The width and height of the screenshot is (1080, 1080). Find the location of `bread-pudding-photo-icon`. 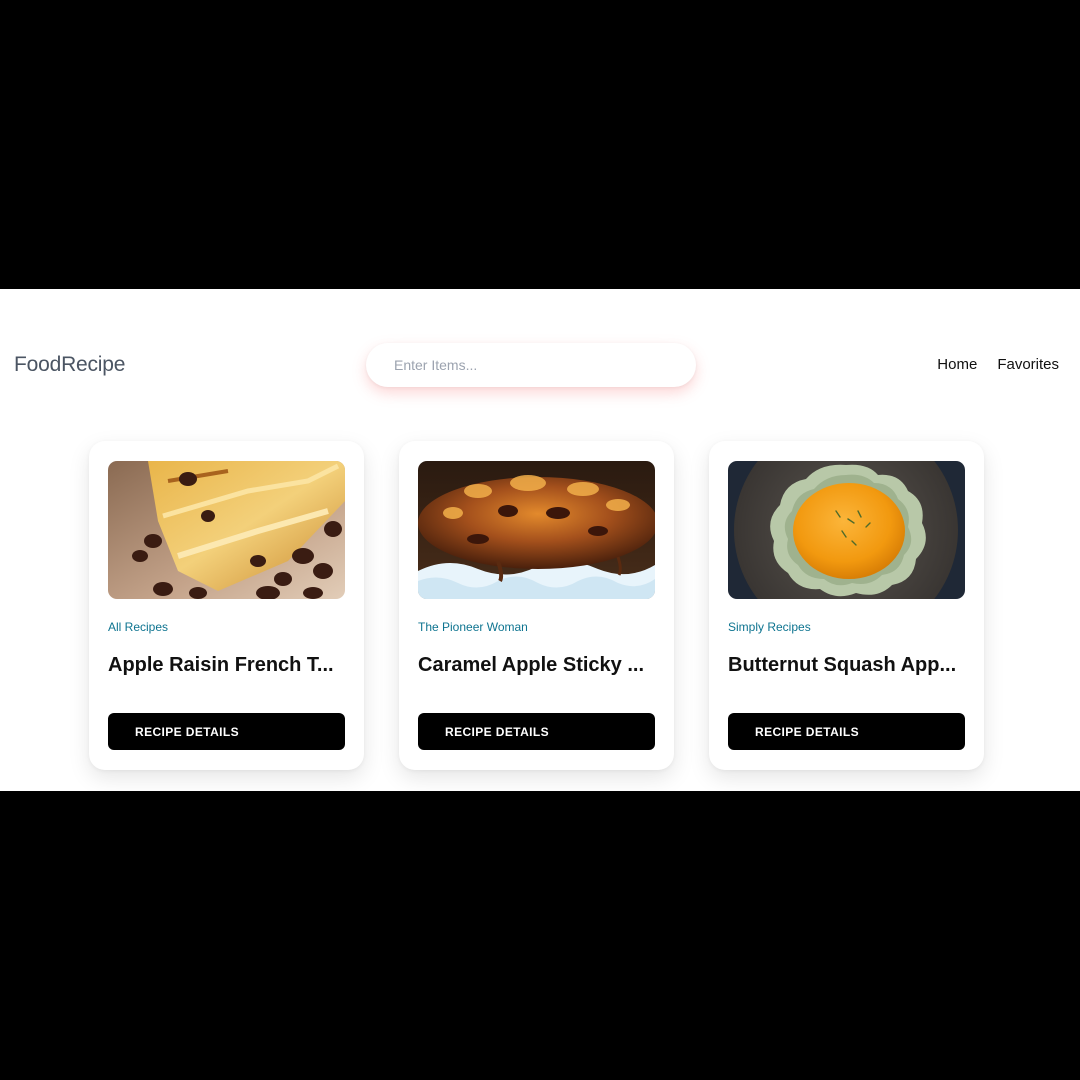

bread-pudding-photo-icon is located at coordinates (226, 530).